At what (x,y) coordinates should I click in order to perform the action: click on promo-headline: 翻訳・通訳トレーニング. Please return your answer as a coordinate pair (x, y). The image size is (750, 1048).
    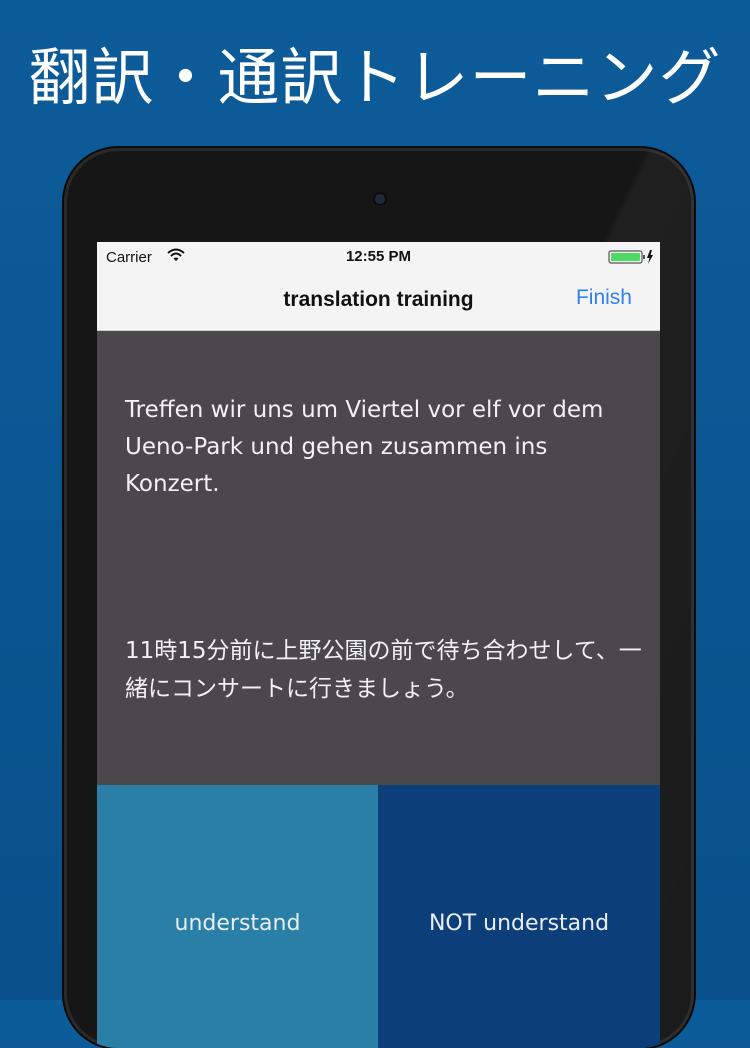
    Looking at the image, I should click on (375, 77).